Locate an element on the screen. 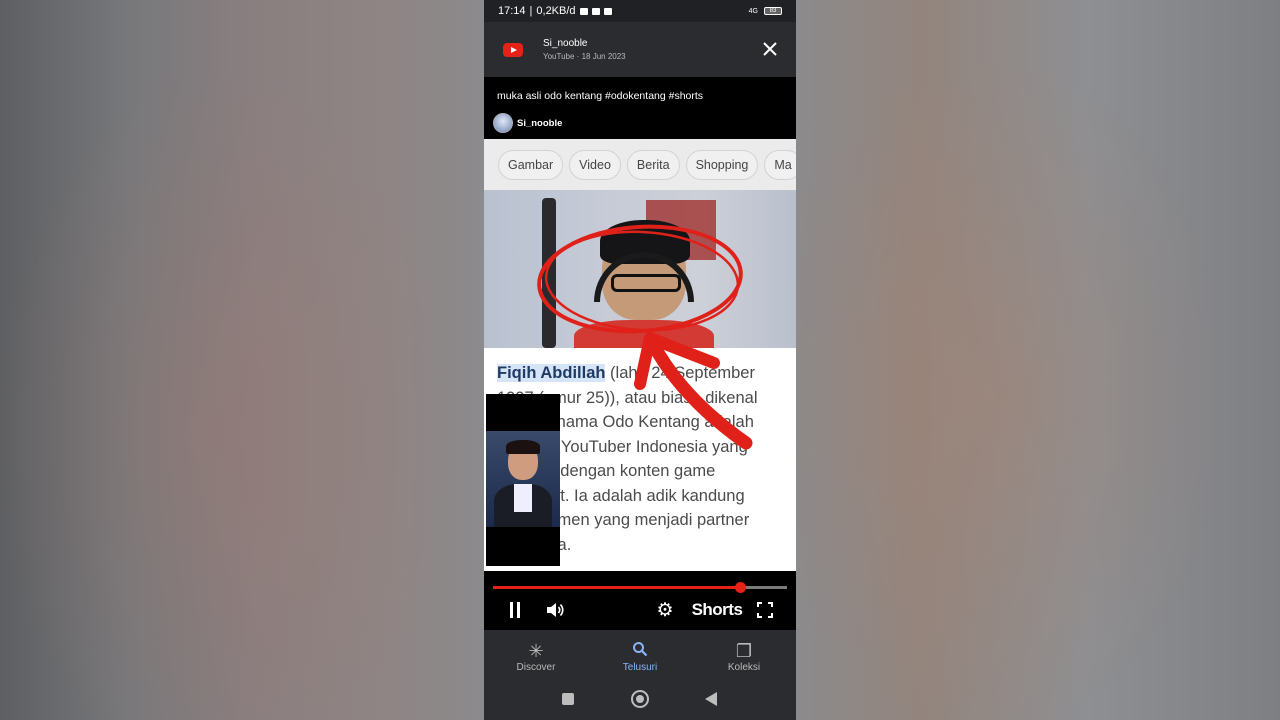 The width and height of the screenshot is (1280, 720). picture-in-picture-overlay is located at coordinates (523, 480).